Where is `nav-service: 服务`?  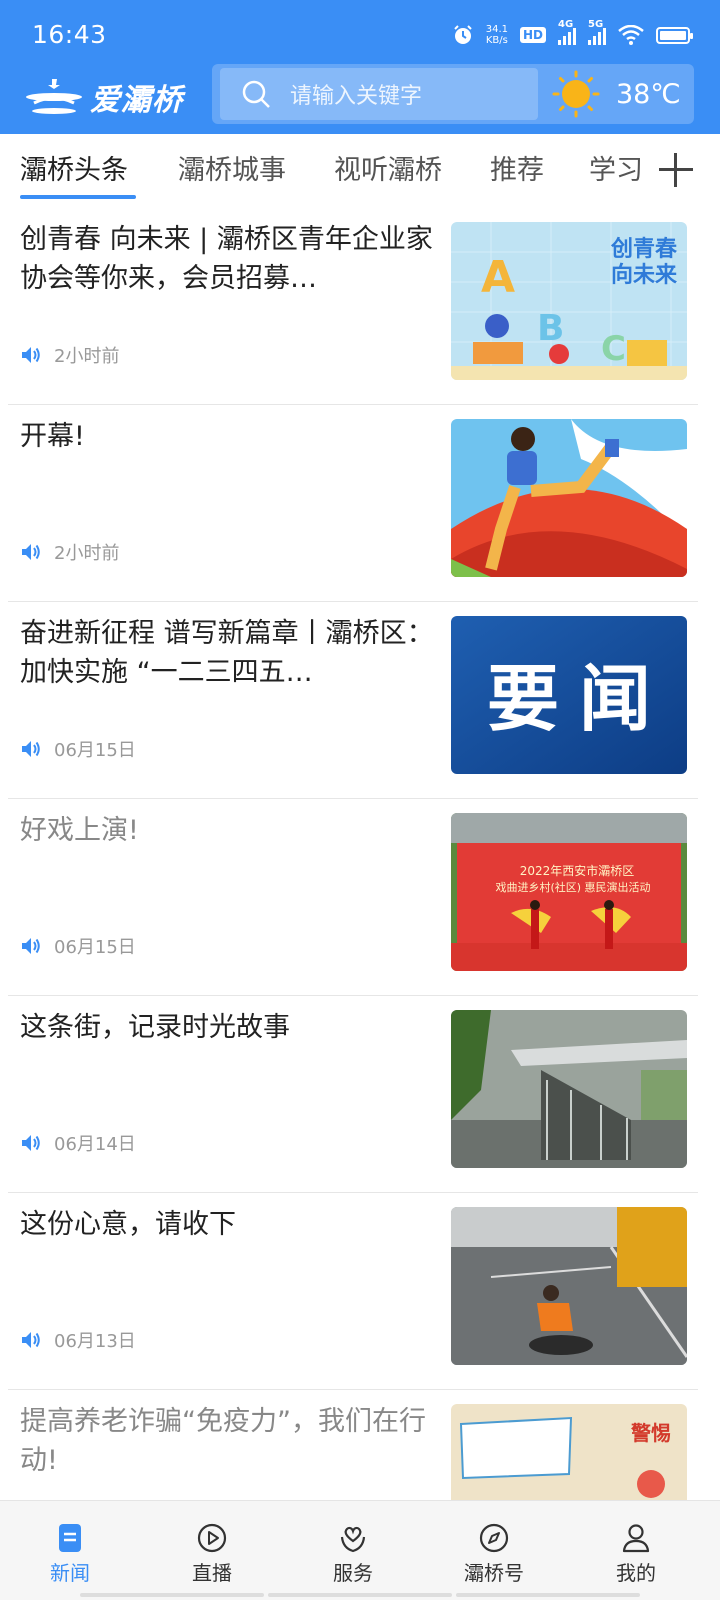
nav-service: 服务 is located at coordinates (353, 1556).